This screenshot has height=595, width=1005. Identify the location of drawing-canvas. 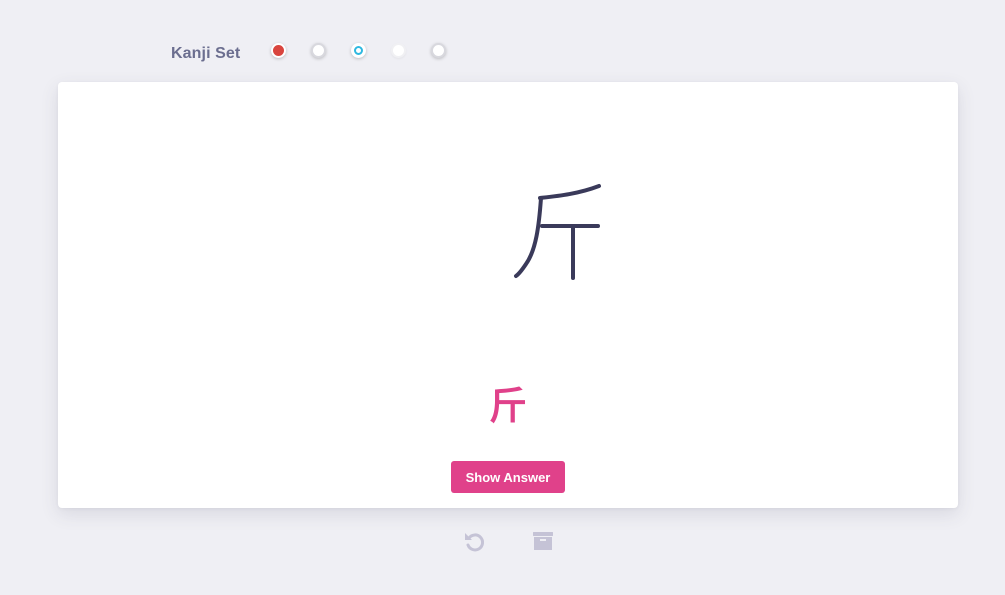
(538, 234).